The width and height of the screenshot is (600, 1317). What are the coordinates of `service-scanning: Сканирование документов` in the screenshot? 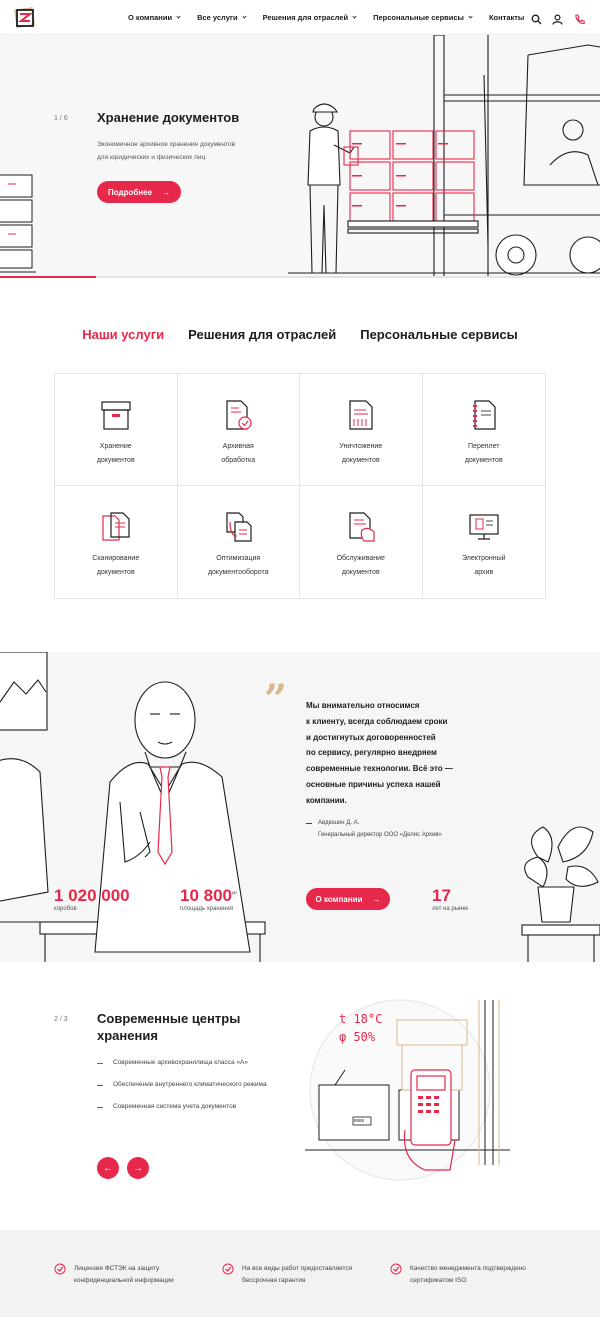 It's located at (116, 542).